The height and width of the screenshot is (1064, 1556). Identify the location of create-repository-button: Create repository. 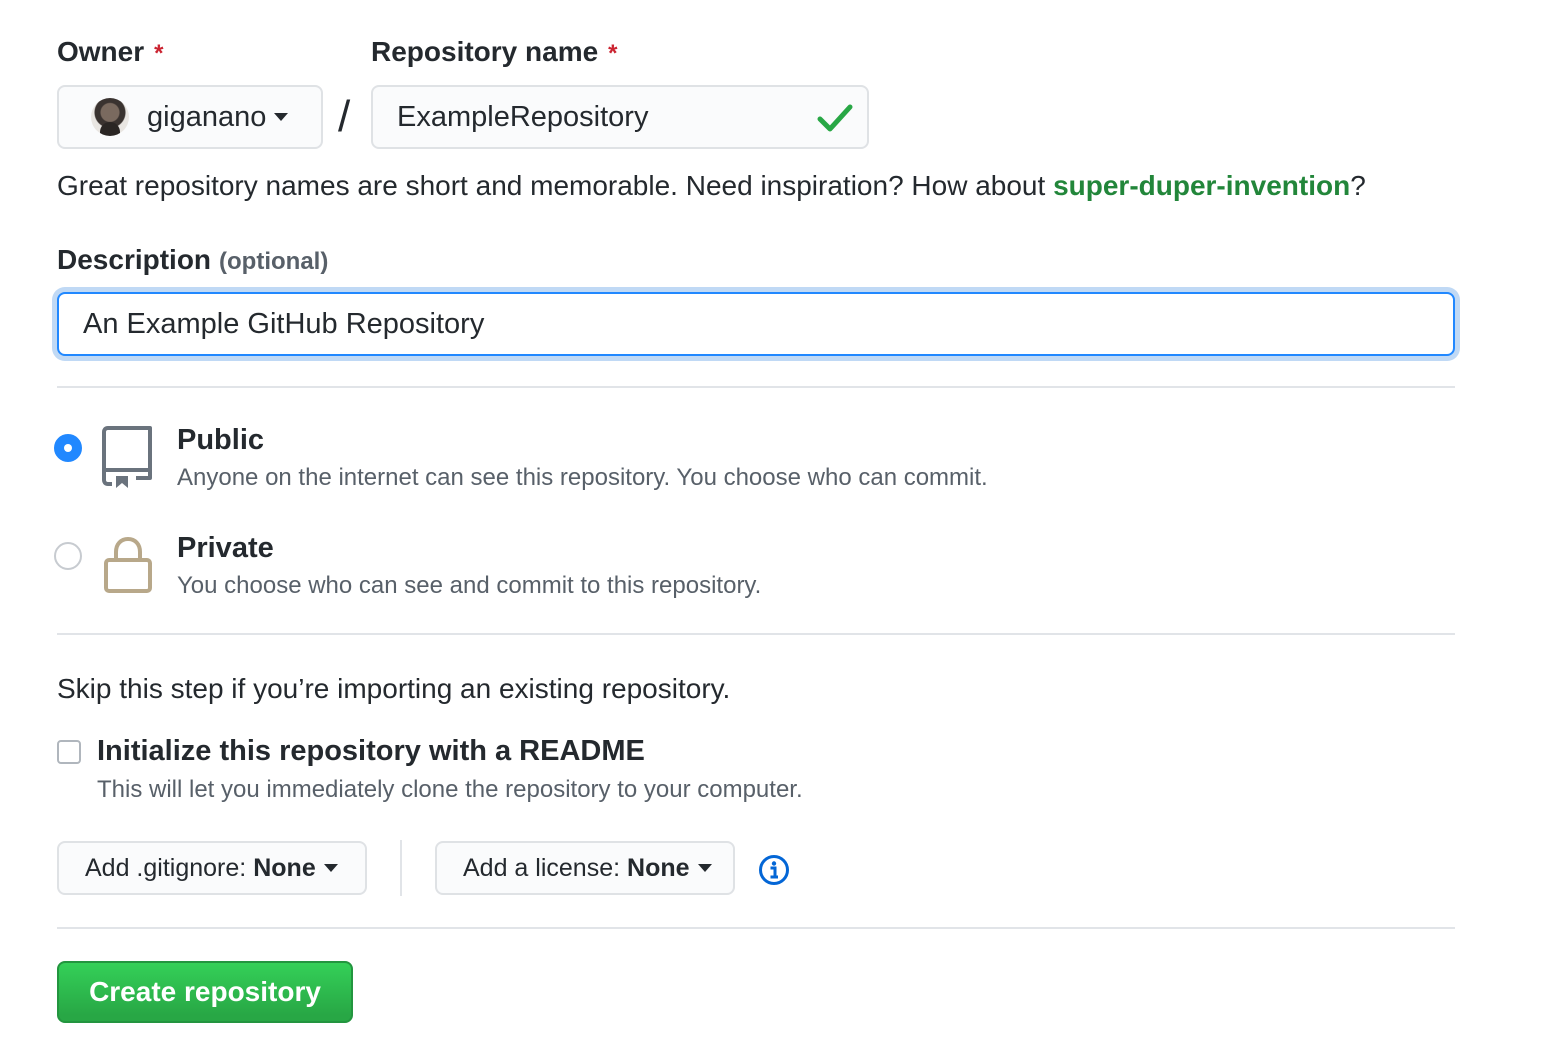
(205, 992).